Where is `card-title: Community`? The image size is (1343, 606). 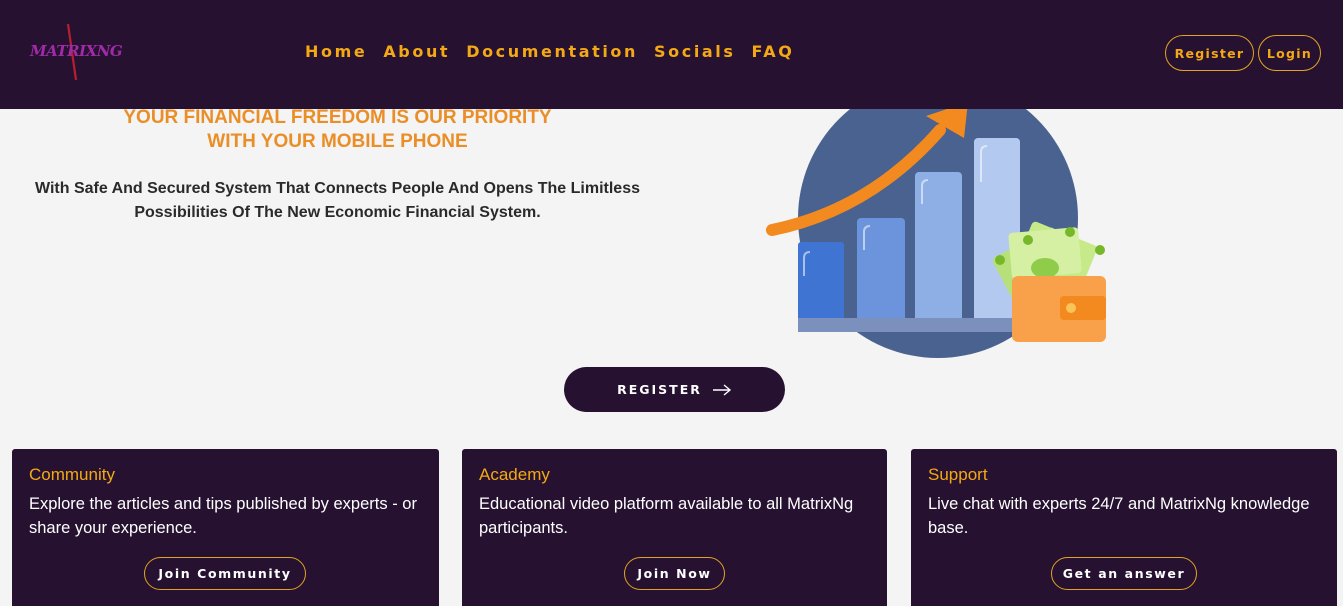
card-title: Community is located at coordinates (72, 474).